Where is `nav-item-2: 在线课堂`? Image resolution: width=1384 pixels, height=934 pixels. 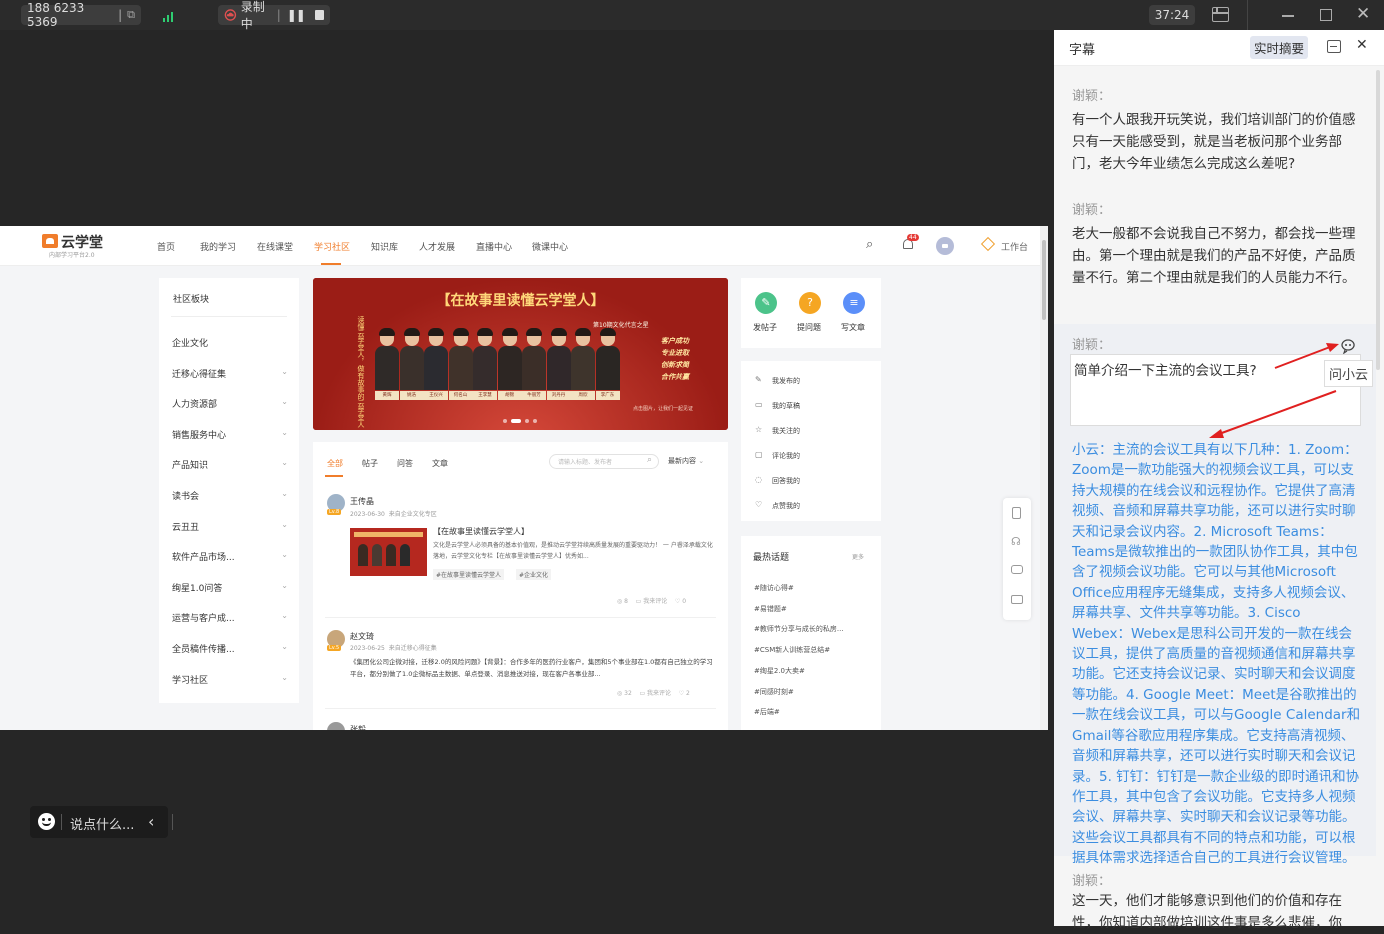 nav-item-2: 在线课堂 is located at coordinates (275, 246).